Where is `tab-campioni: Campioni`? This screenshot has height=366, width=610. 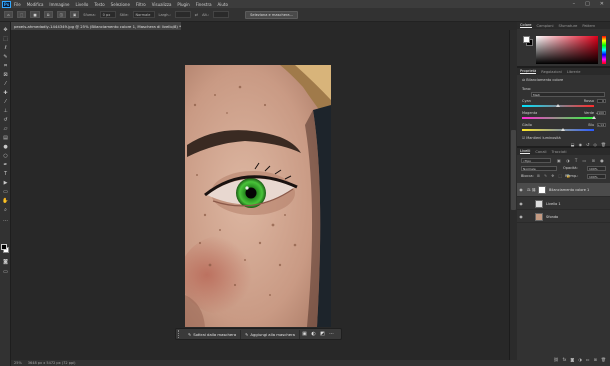
tab-campioni: Campioni is located at coordinates (545, 26).